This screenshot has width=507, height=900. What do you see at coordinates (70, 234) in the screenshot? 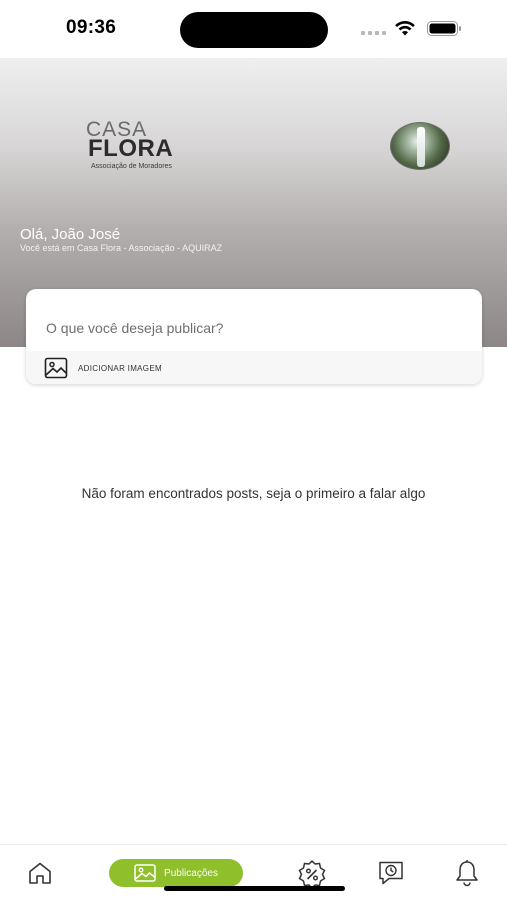
I see `greeting: Olá, João José` at bounding box center [70, 234].